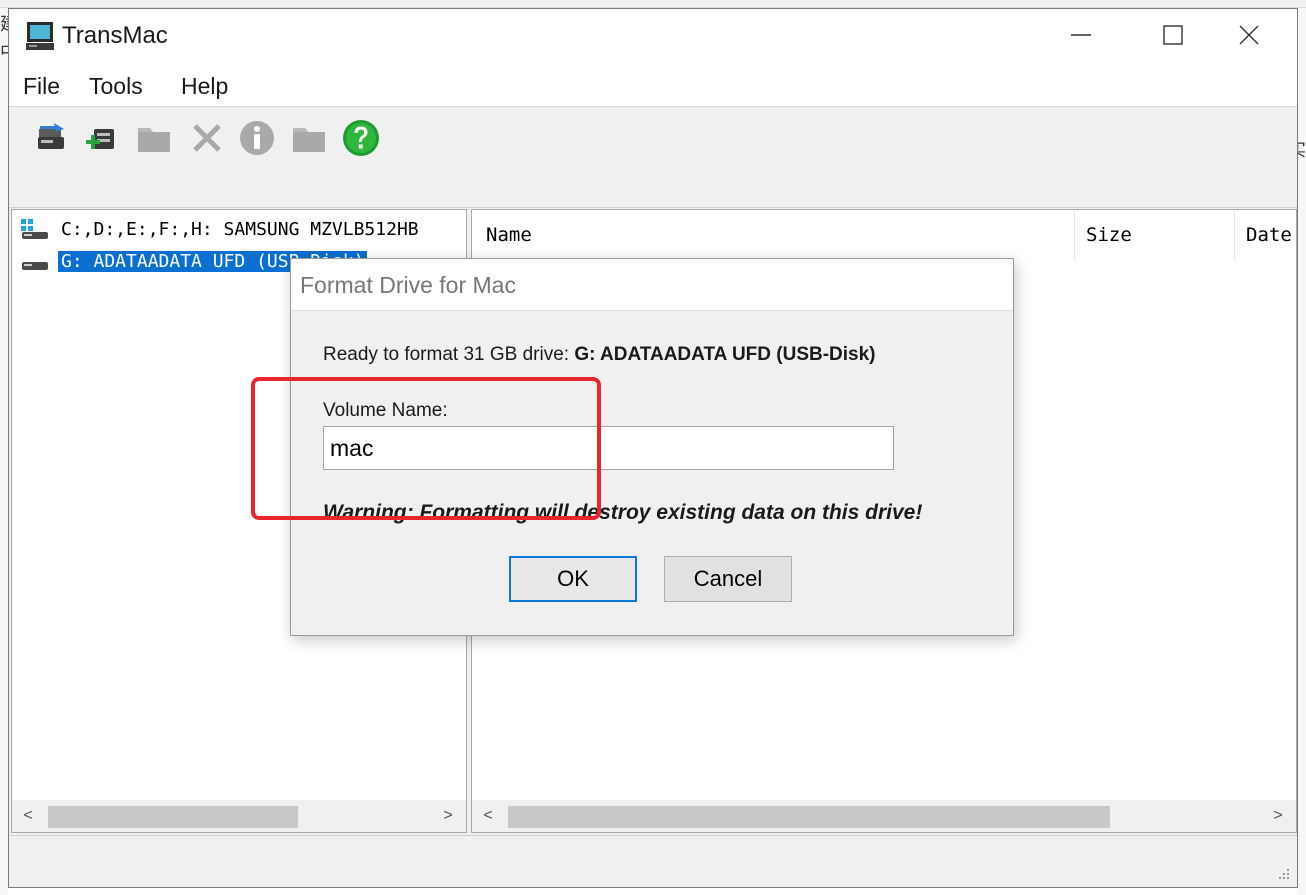 The image size is (1306, 895). I want to click on help-icon, so click(361, 138).